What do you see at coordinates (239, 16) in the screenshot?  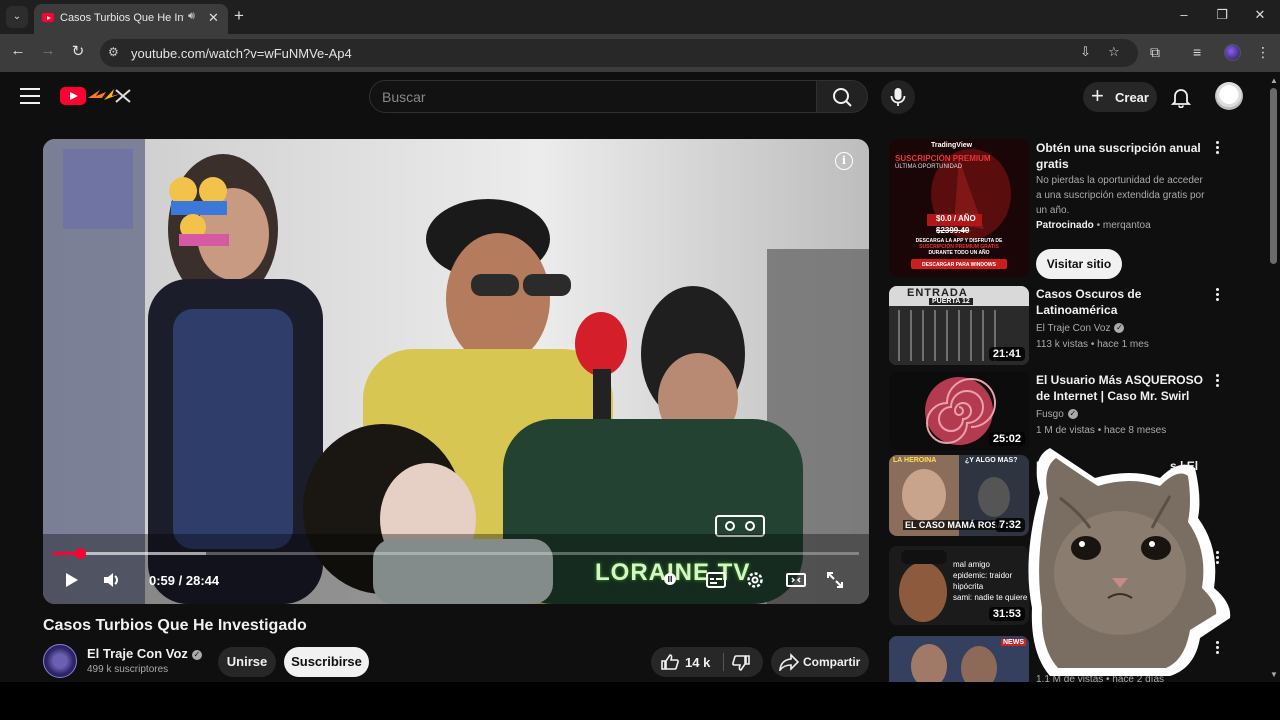 I see `new-tab-button: +` at bounding box center [239, 16].